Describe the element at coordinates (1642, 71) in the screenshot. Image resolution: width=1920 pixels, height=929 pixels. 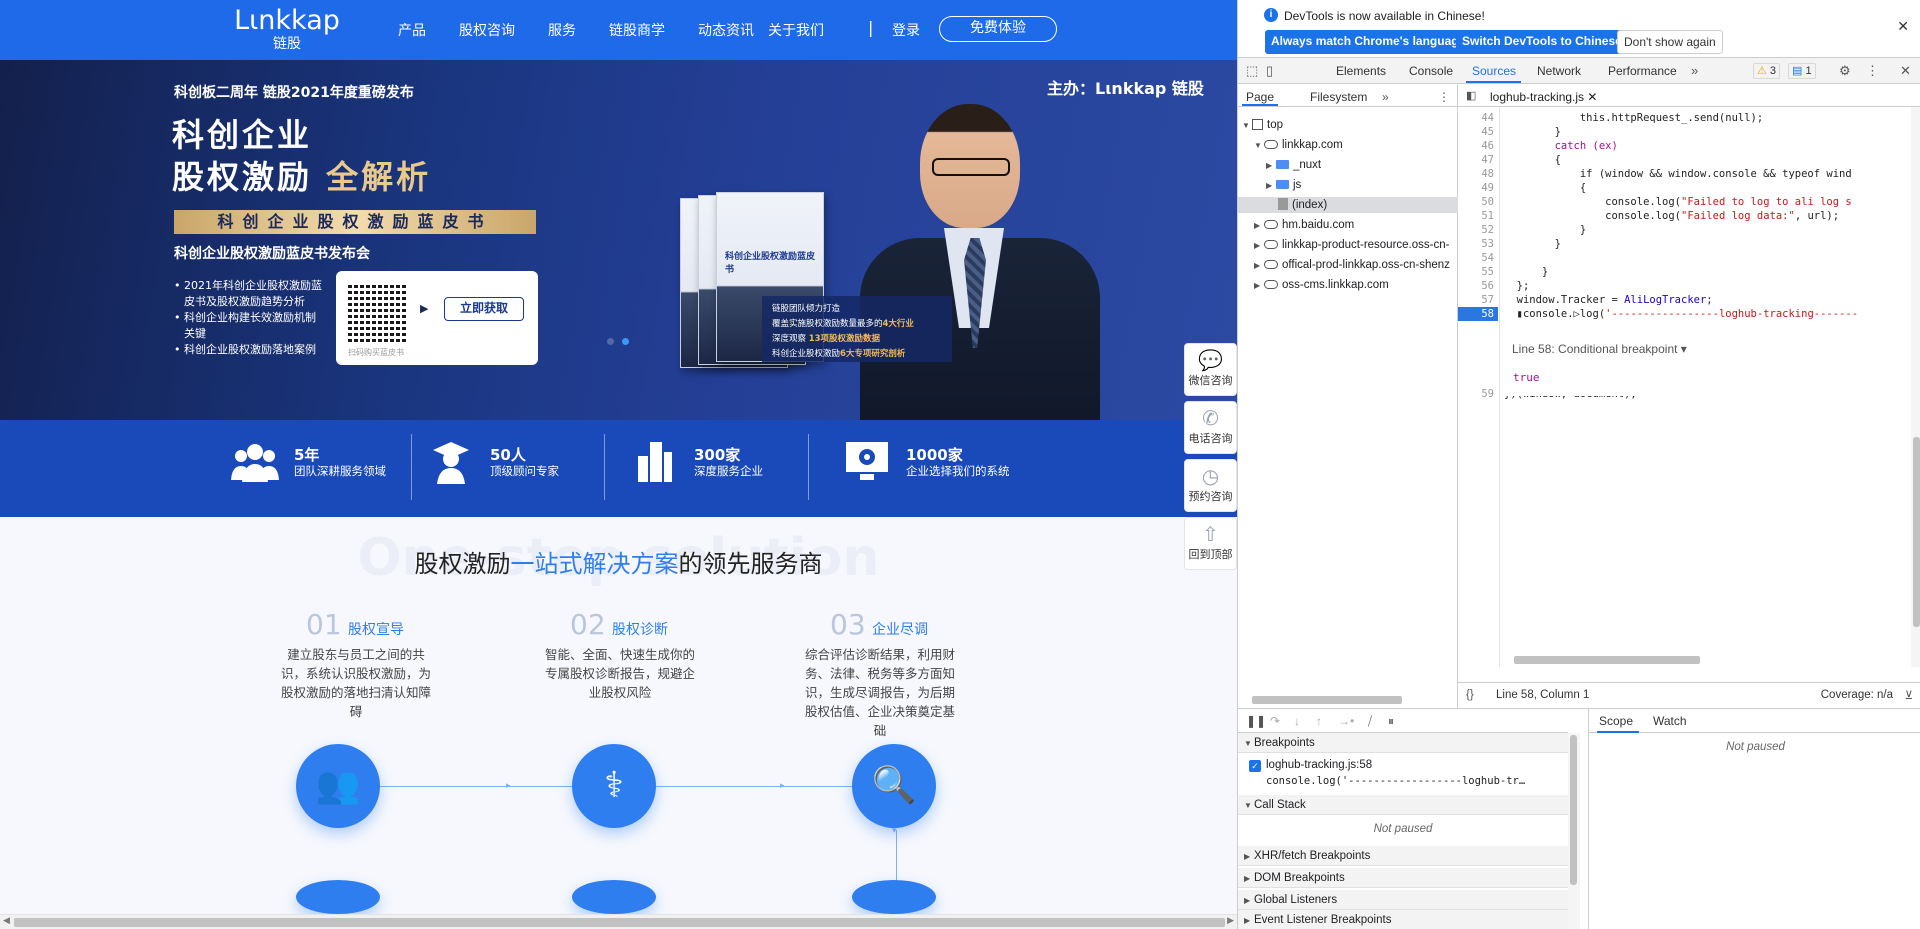
I see `tab-performance: Performance` at that location.